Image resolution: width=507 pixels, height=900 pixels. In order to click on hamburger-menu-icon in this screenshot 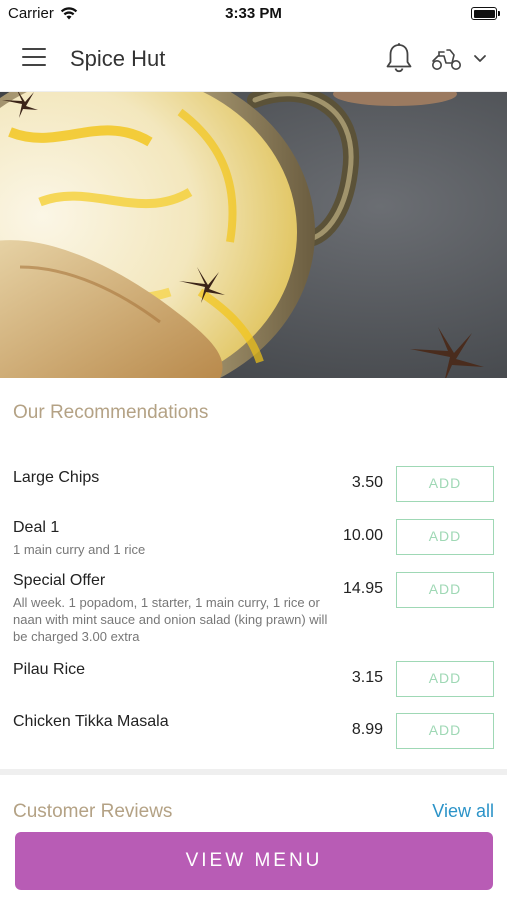, I will do `click(34, 58)`.